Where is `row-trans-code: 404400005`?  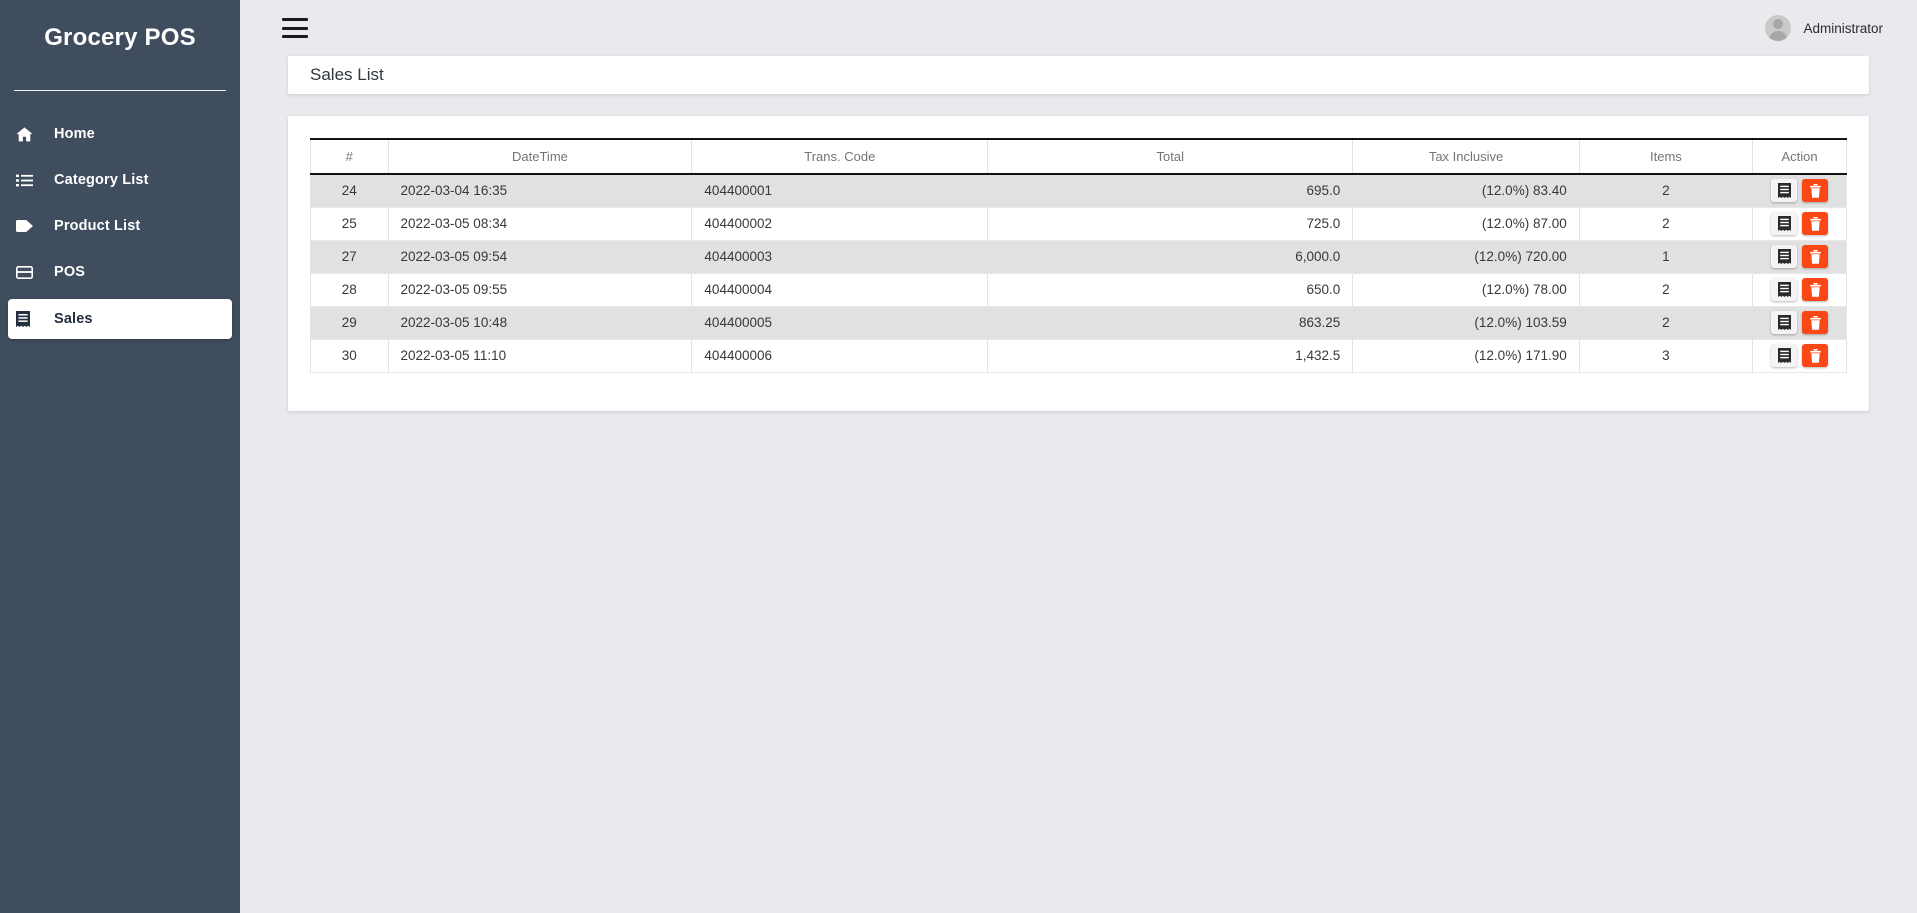
row-trans-code: 404400005 is located at coordinates (840, 323).